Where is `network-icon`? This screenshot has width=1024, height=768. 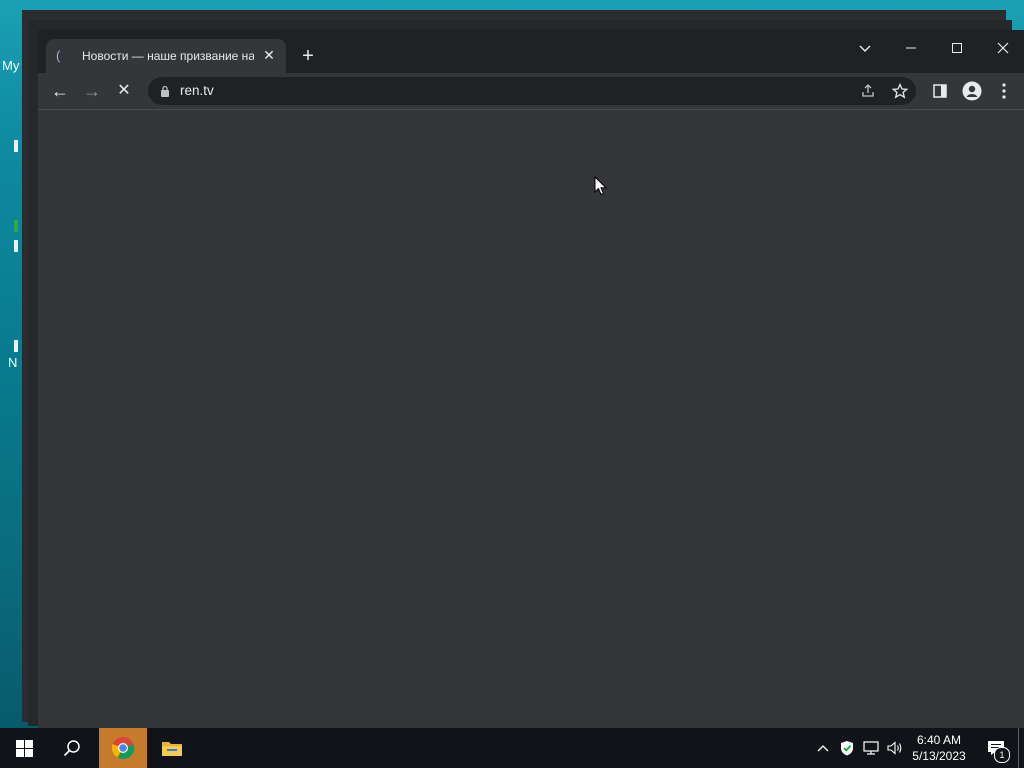 network-icon is located at coordinates (871, 748).